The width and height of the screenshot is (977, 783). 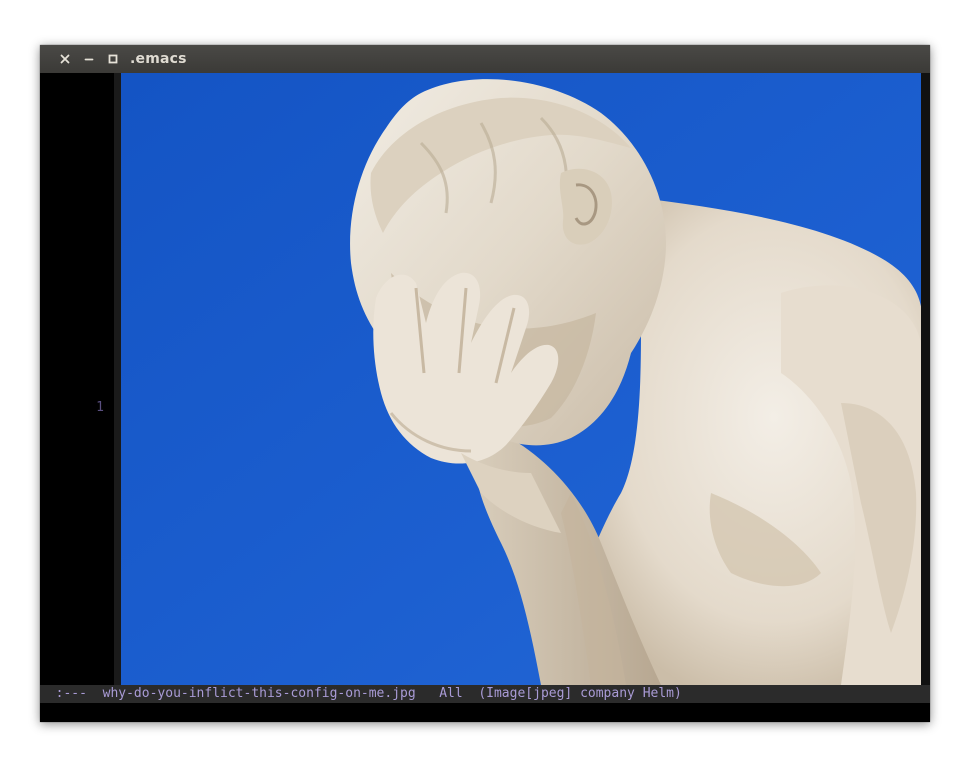 What do you see at coordinates (484, 711) in the screenshot?
I see `minibuffer` at bounding box center [484, 711].